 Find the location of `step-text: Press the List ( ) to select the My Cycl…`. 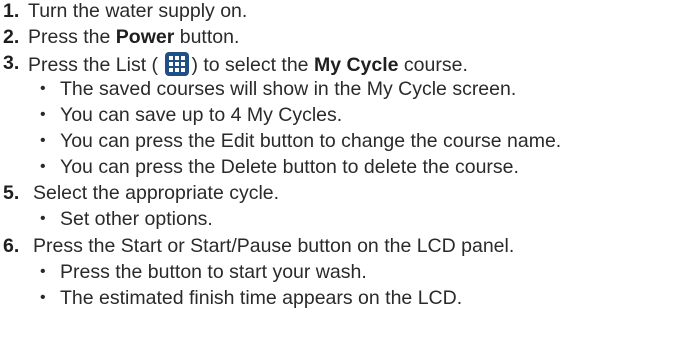

step-text: Press the List ( ) to select the My Cycl… is located at coordinates (248, 64).